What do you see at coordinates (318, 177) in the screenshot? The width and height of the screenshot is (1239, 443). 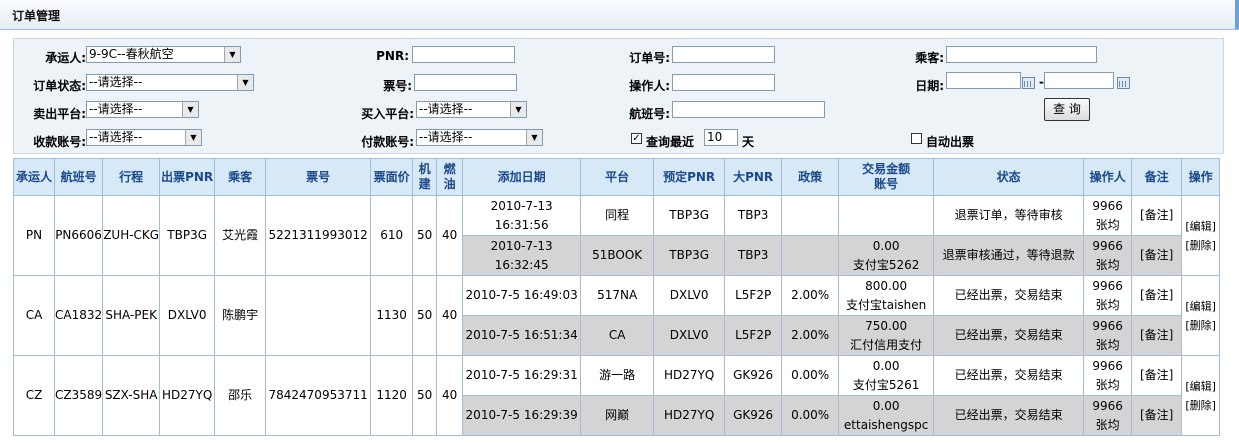 I see `col-ticket-no: 票号` at bounding box center [318, 177].